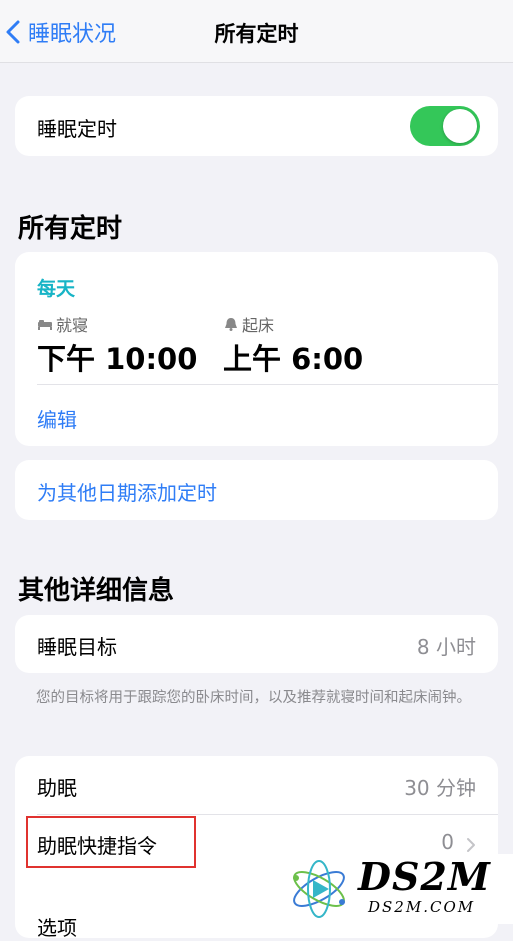  I want to click on watermark: DS2M DS2M.COM, so click(394, 889).